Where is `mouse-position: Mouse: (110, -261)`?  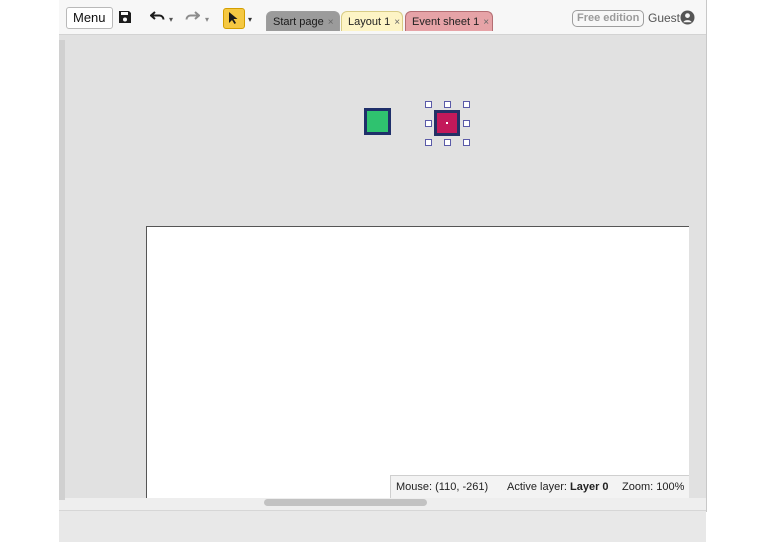 mouse-position: Mouse: (110, -261) is located at coordinates (442, 487).